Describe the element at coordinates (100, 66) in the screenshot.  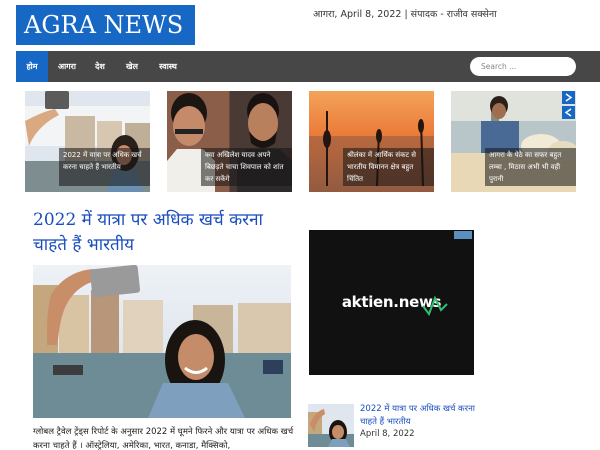
I see `nav-item-desh: देश` at that location.